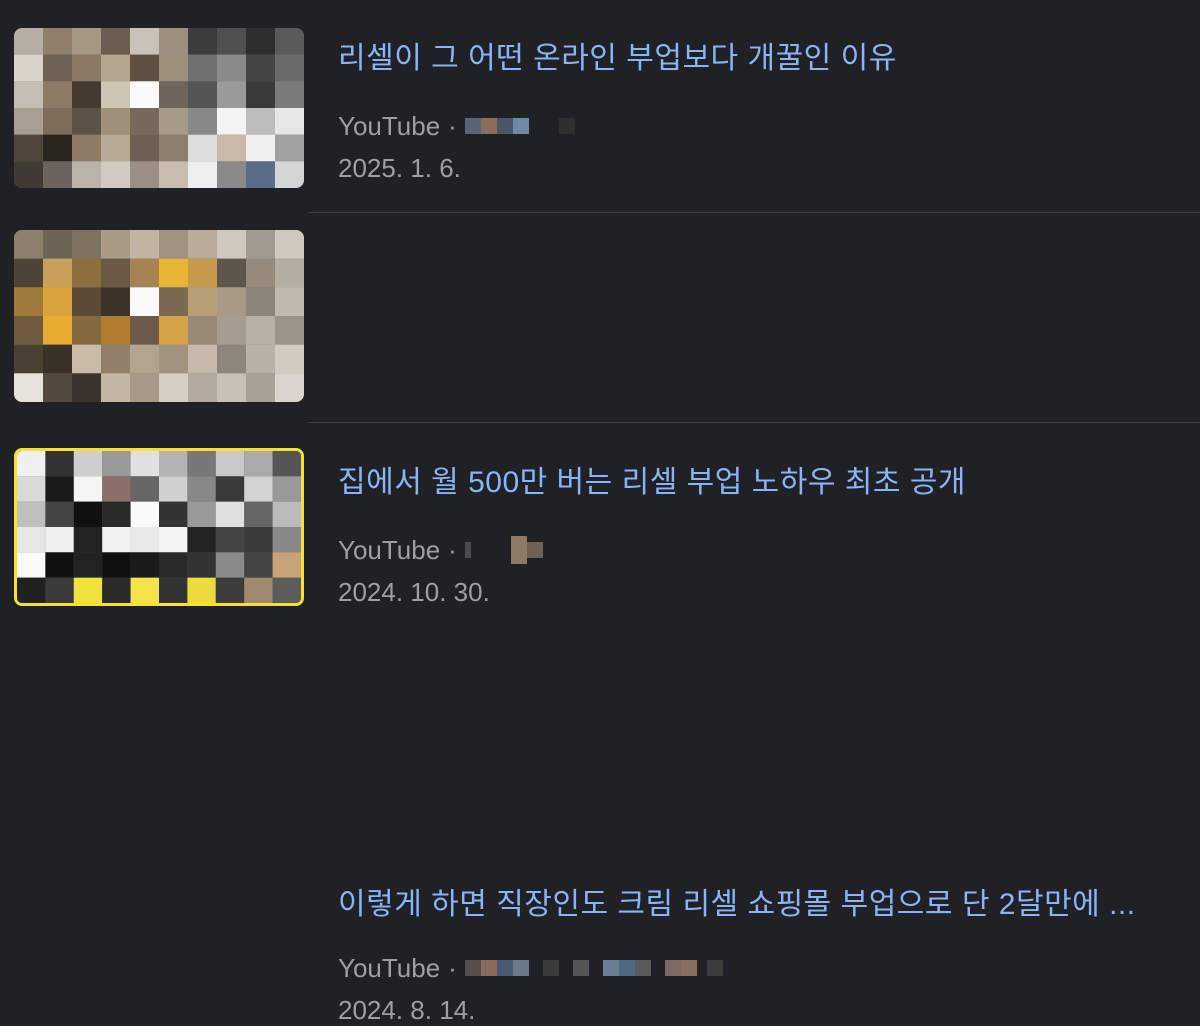 The image size is (1200, 1026). What do you see at coordinates (399, 168) in the screenshot?
I see `upload-date: 2025. 1. 6.` at bounding box center [399, 168].